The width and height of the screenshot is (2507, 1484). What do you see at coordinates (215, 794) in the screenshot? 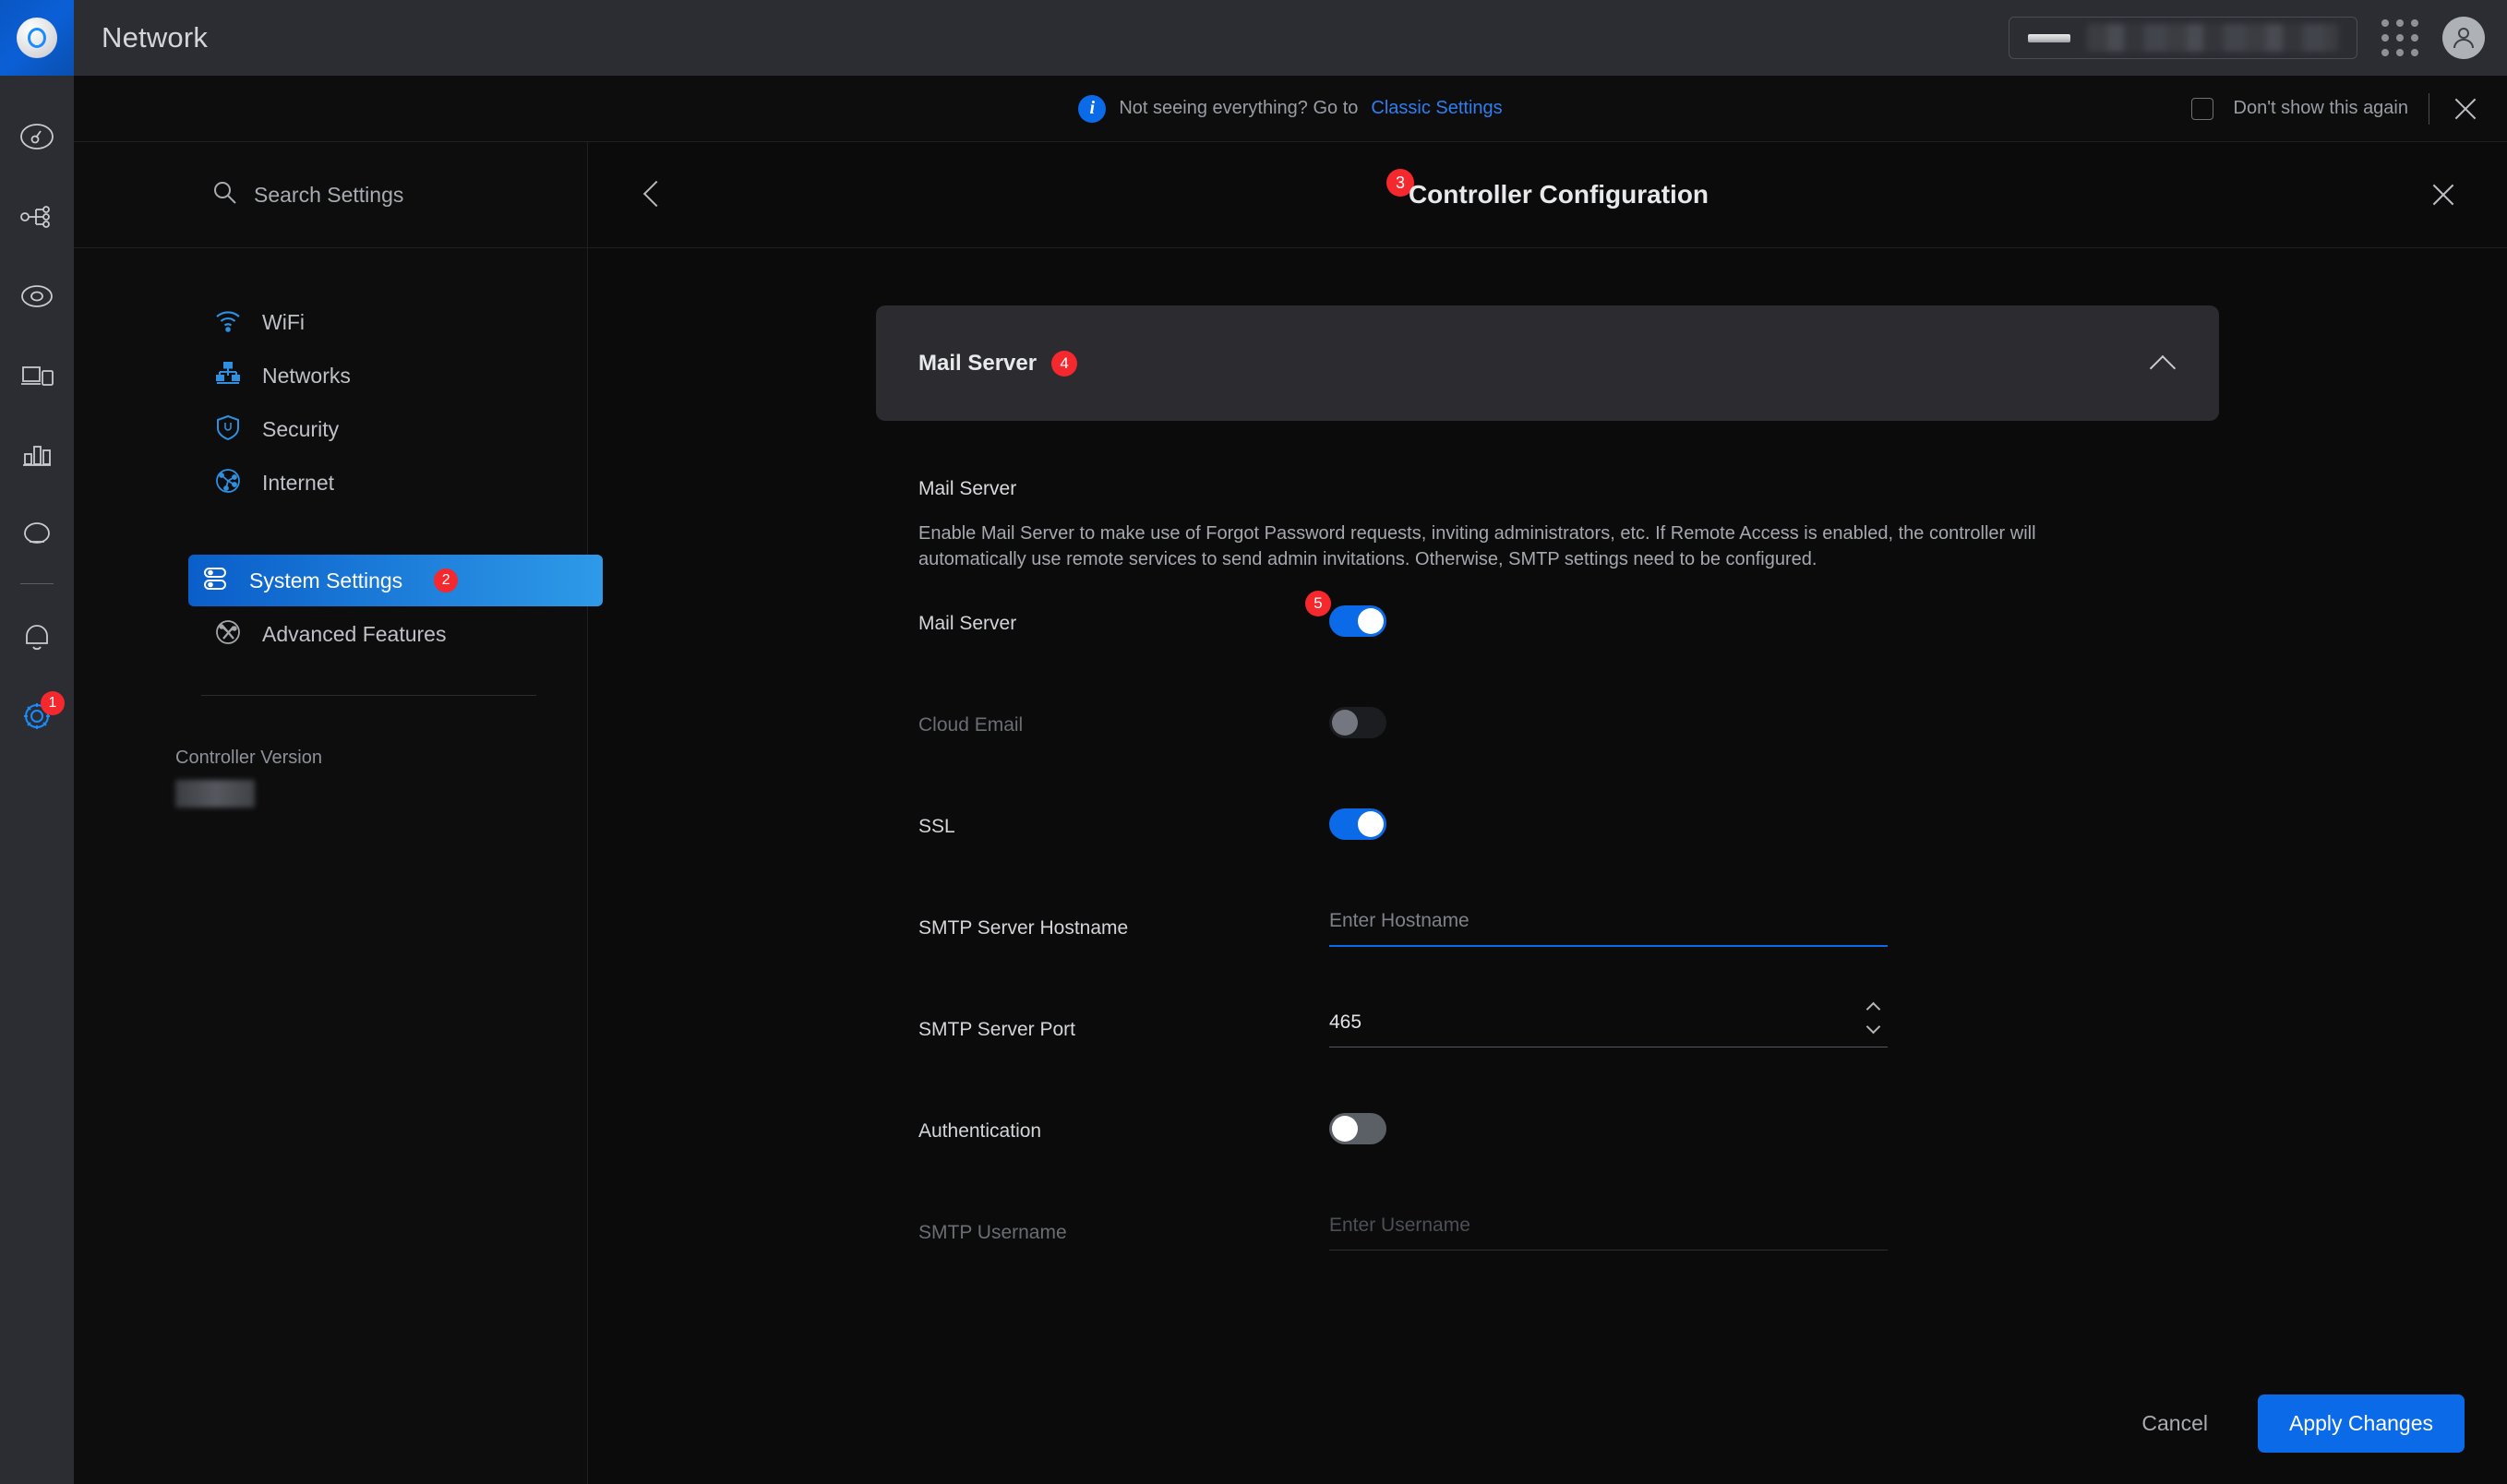
I see `controller-version-value-redacted` at bounding box center [215, 794].